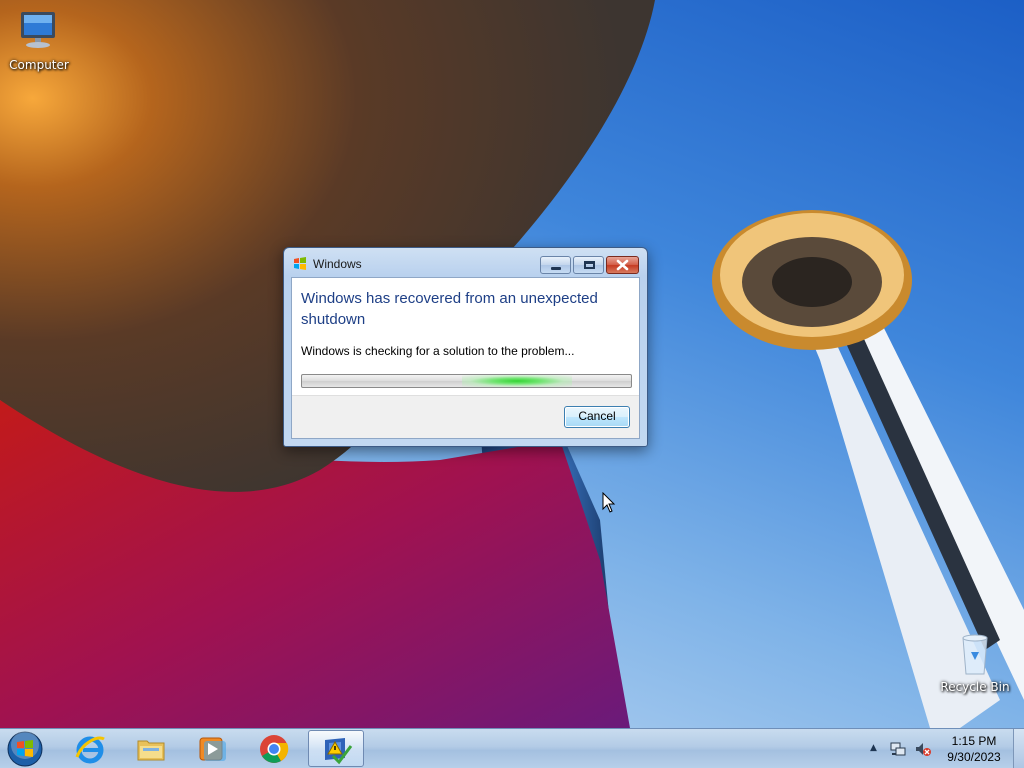  Describe the element at coordinates (974, 741) in the screenshot. I see `clock-time: 1:15 PM` at that location.